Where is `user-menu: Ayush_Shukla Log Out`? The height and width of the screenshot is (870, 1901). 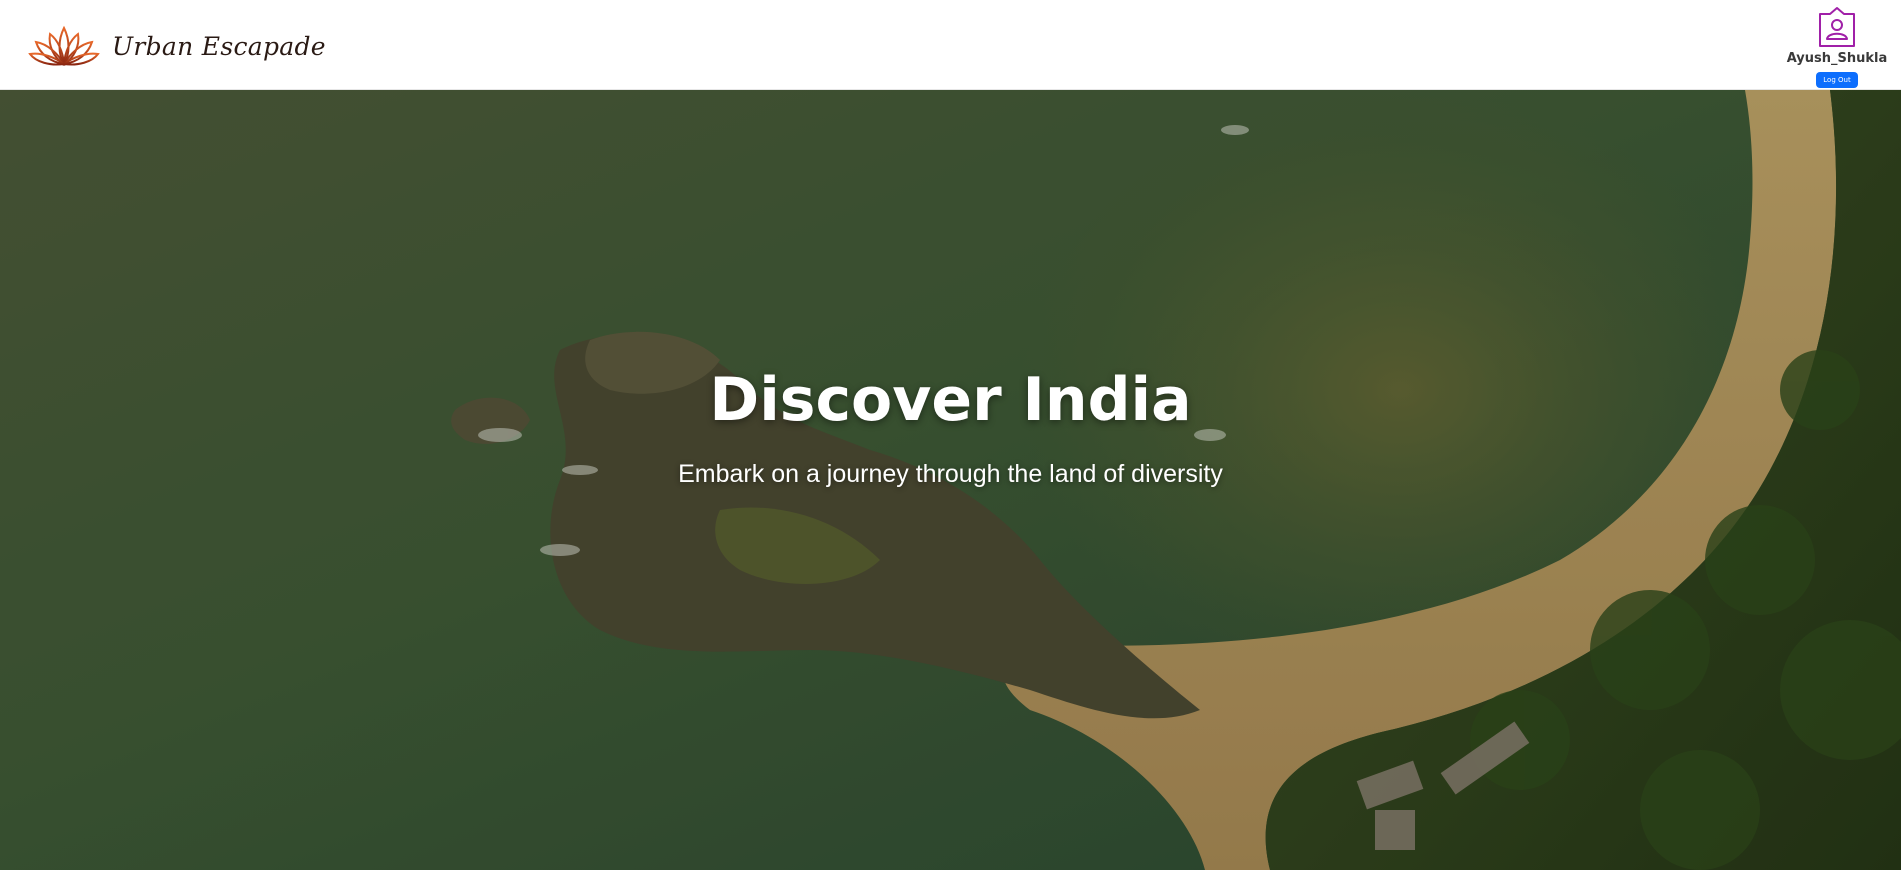
user-menu: Ayush_Shukla Log Out is located at coordinates (1837, 47).